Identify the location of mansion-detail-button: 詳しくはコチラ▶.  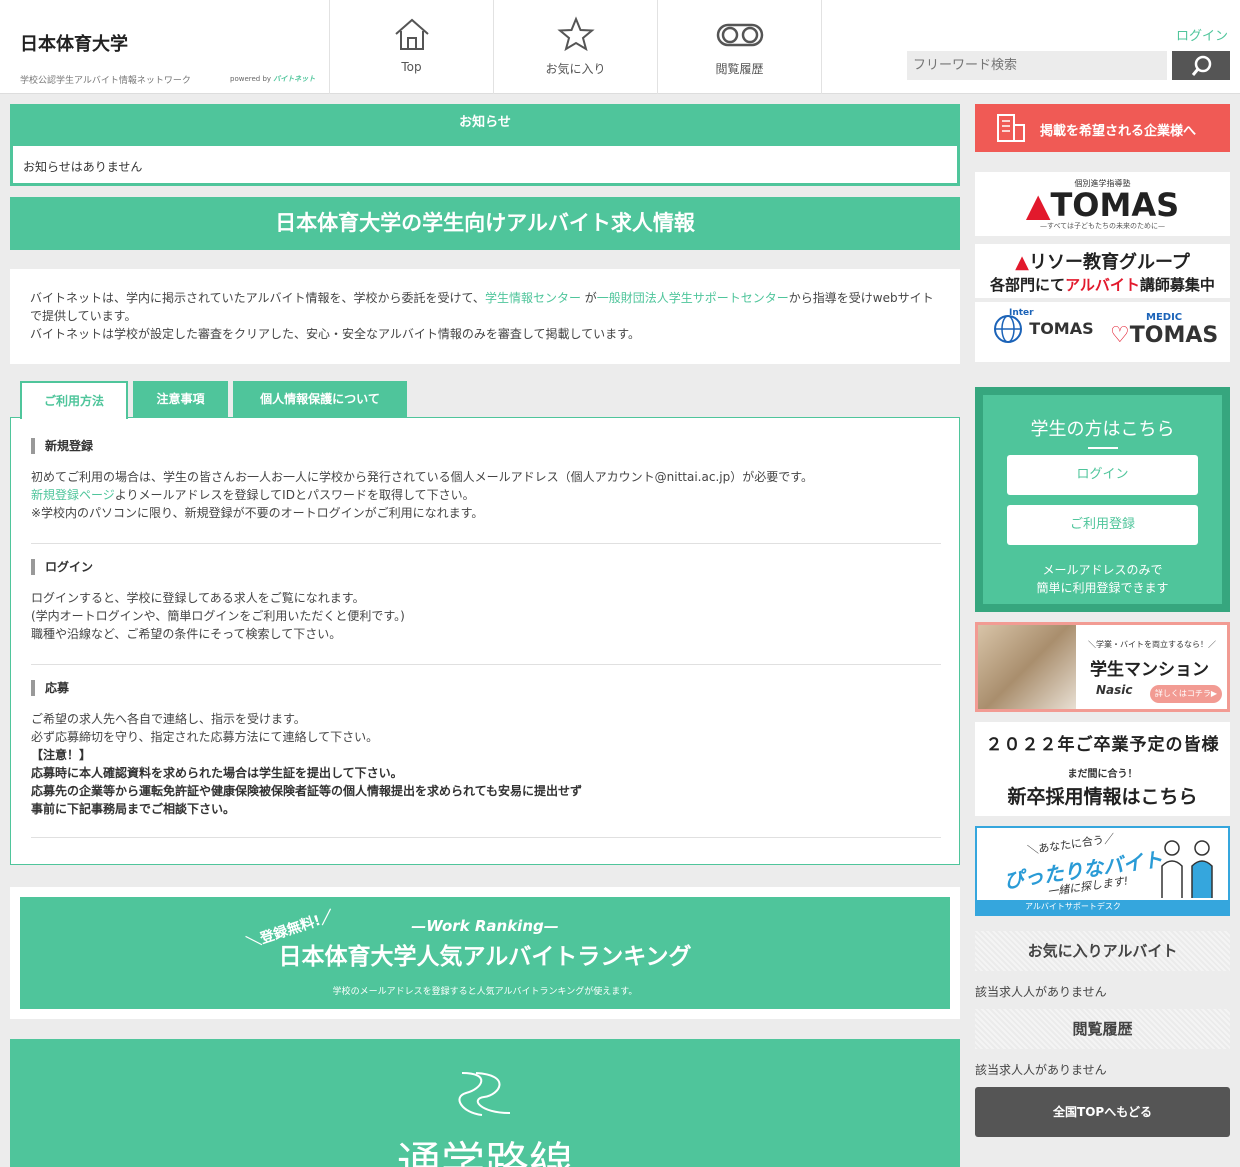
(1186, 694).